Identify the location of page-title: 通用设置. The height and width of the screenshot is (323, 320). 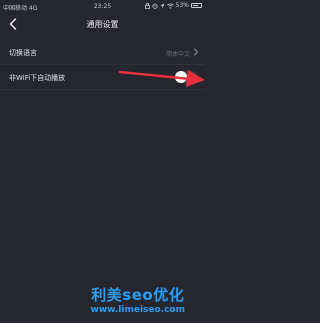
(102, 24).